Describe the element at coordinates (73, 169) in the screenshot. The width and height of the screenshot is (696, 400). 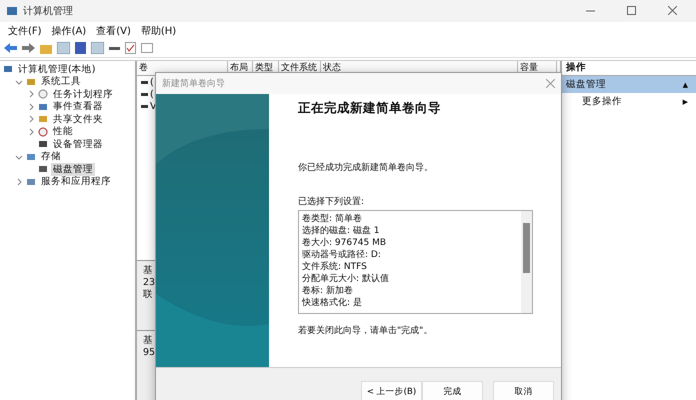
I see `tree-item: 磁盘管理` at that location.